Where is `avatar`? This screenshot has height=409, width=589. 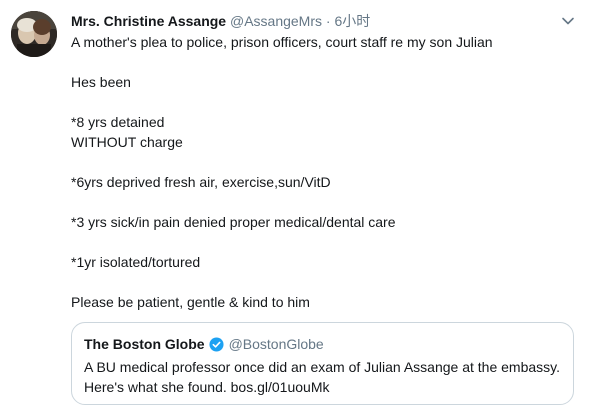 avatar is located at coordinates (34, 34).